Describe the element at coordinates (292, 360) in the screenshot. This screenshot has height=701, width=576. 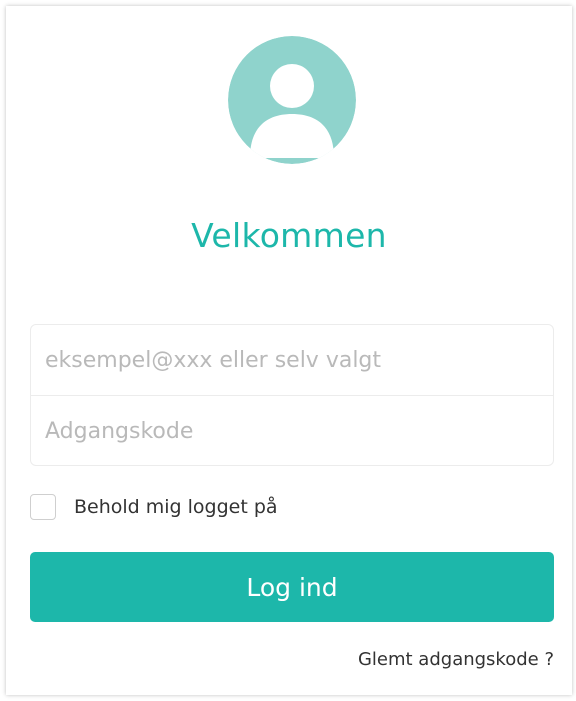
I see `email-input` at that location.